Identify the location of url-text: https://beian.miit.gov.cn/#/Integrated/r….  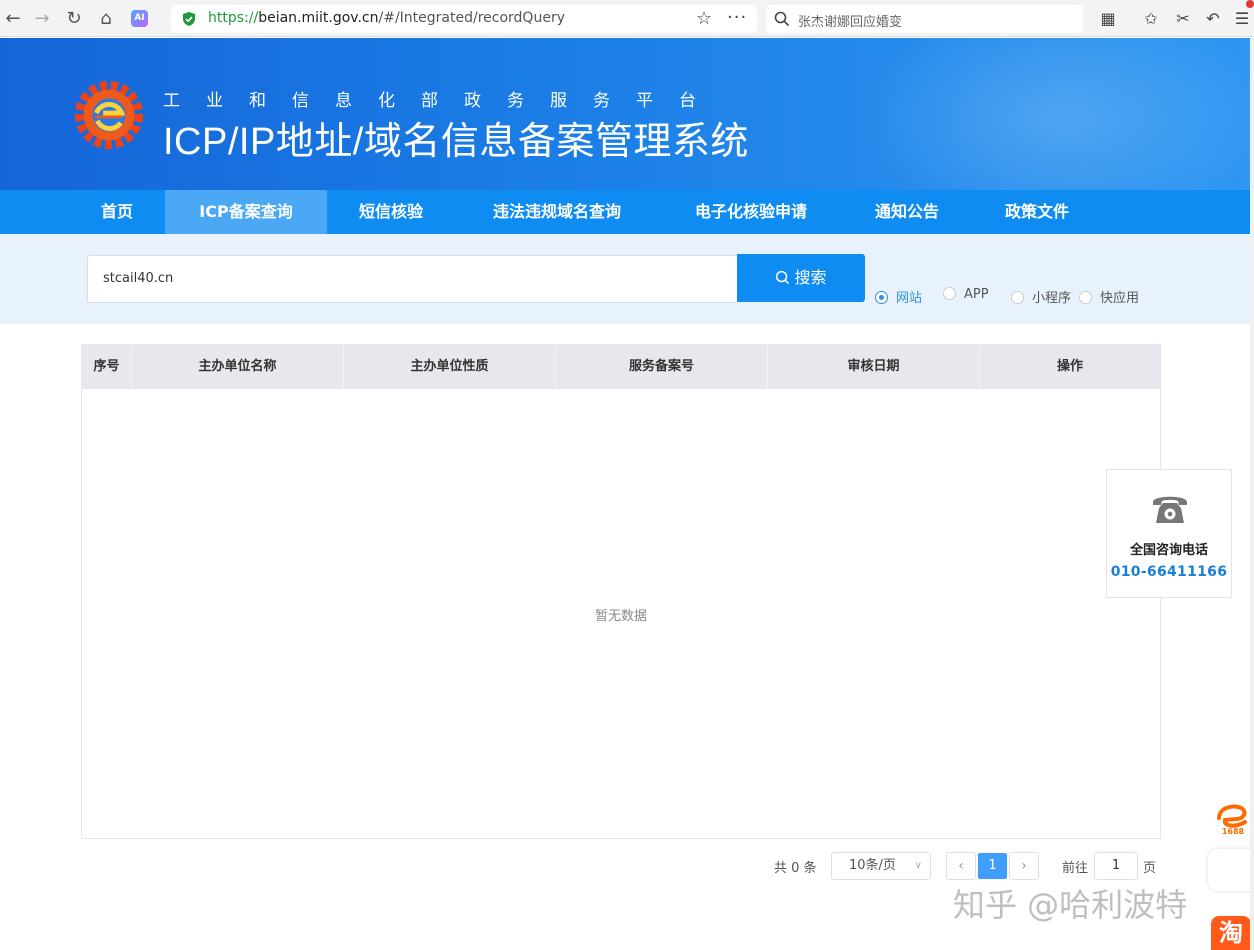
(386, 18).